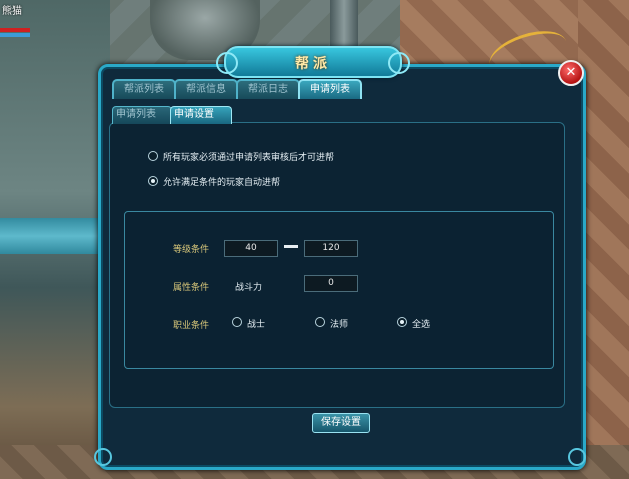 Image resolution: width=629 pixels, height=479 pixels. Describe the element at coordinates (268, 89) in the screenshot. I see `tab-guild-log: 帮派日志` at that location.